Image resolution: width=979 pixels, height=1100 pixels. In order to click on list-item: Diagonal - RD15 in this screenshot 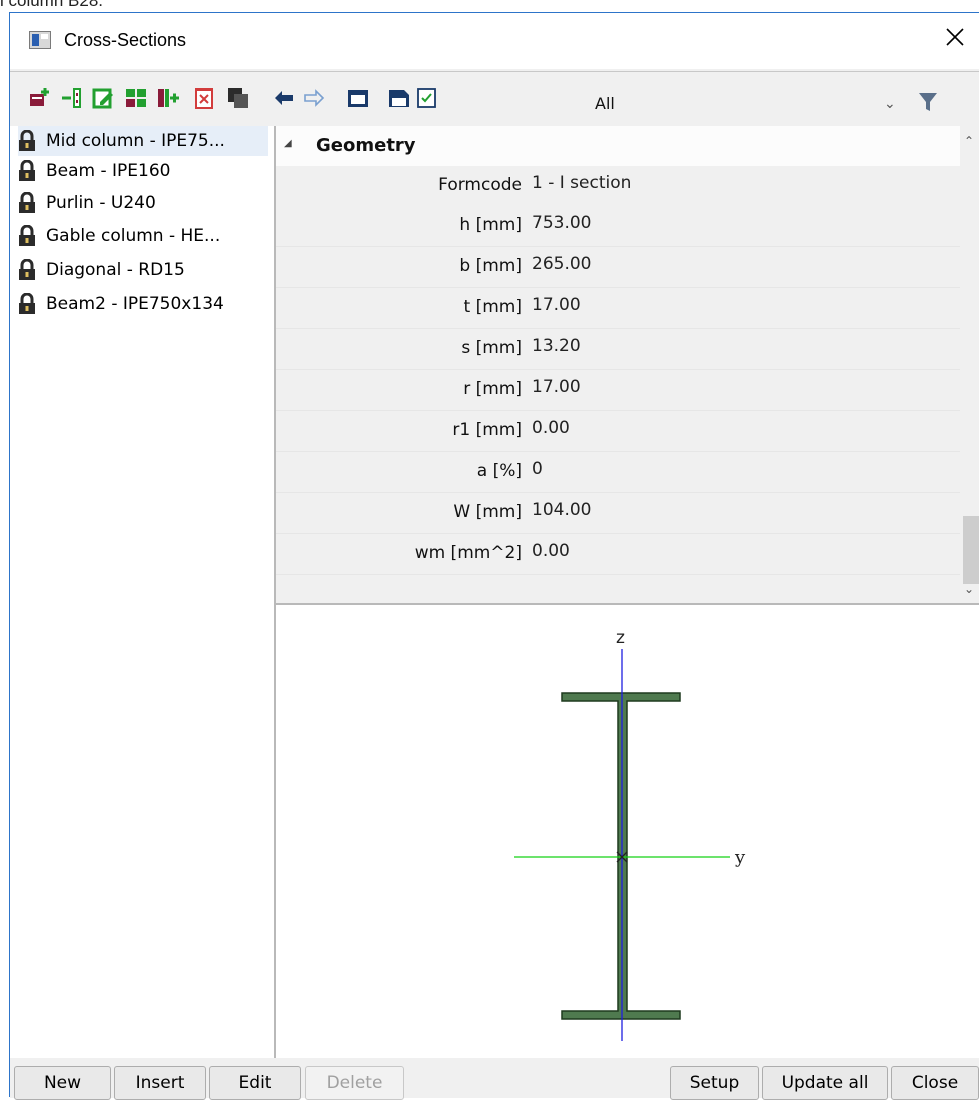, I will do `click(143, 270)`.